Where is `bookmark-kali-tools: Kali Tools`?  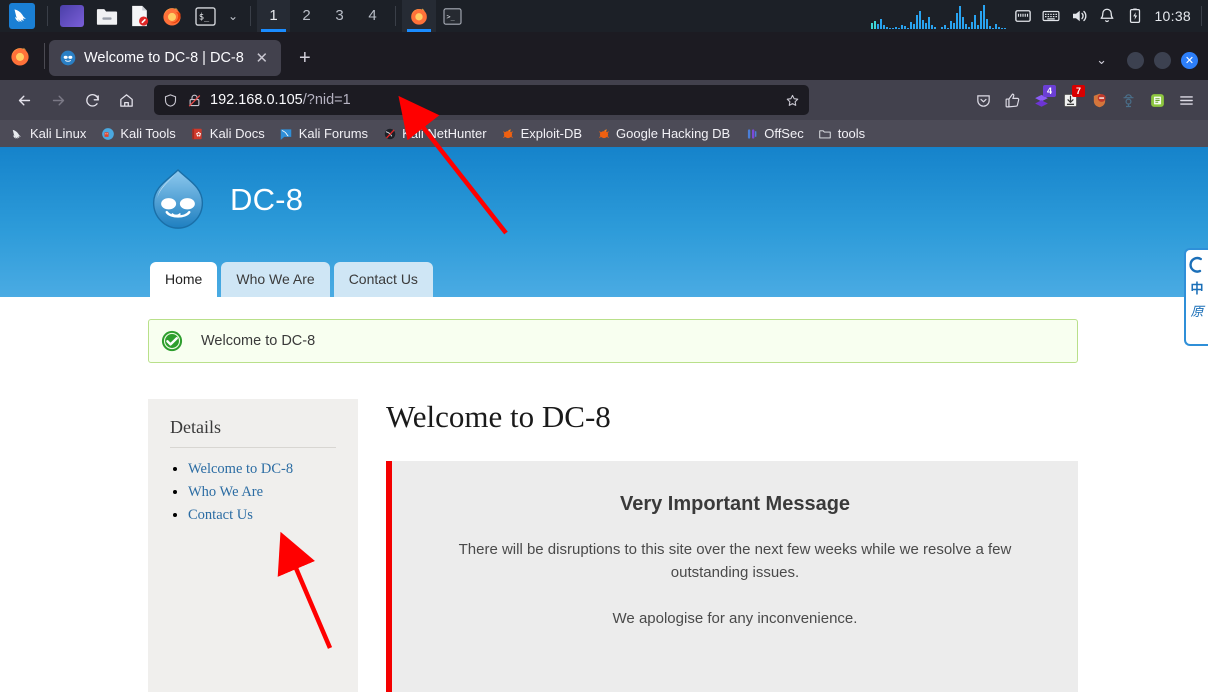 bookmark-kali-tools: Kali Tools is located at coordinates (137, 133).